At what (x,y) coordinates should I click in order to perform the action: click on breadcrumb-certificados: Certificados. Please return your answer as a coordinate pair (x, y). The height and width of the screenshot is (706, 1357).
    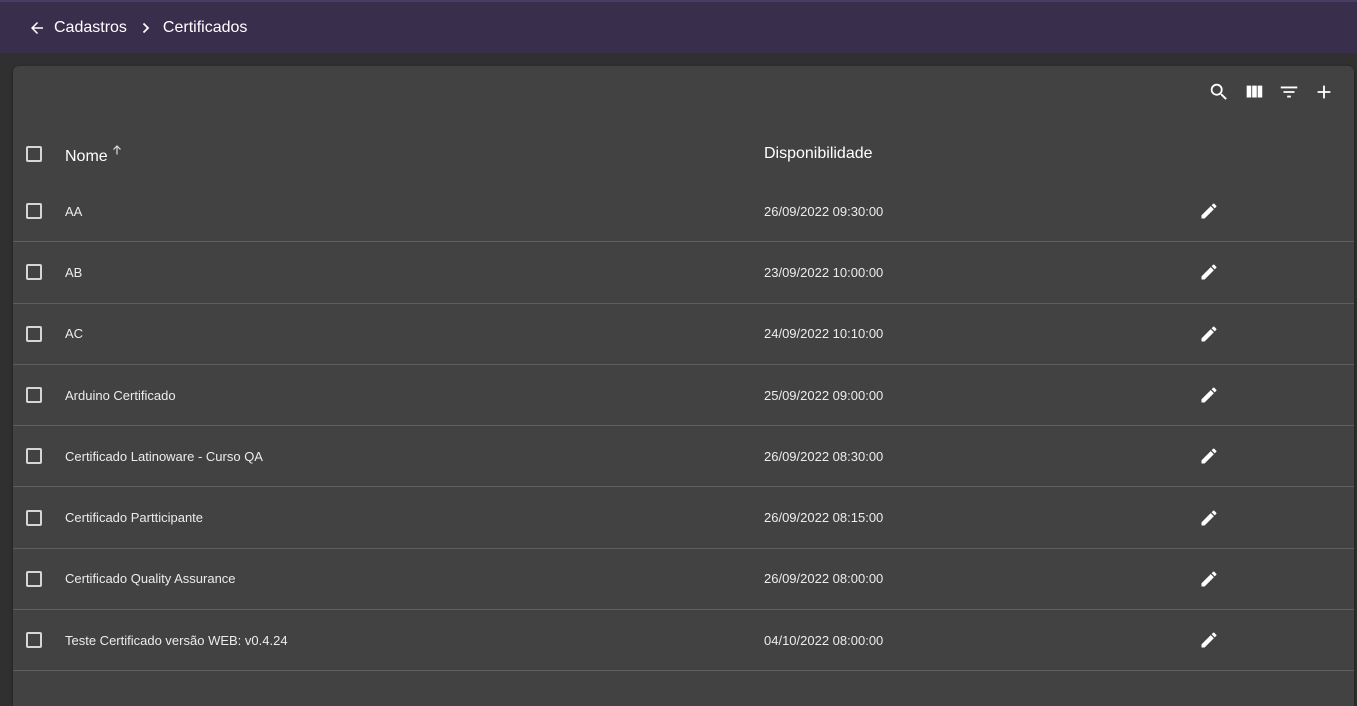
    Looking at the image, I should click on (205, 27).